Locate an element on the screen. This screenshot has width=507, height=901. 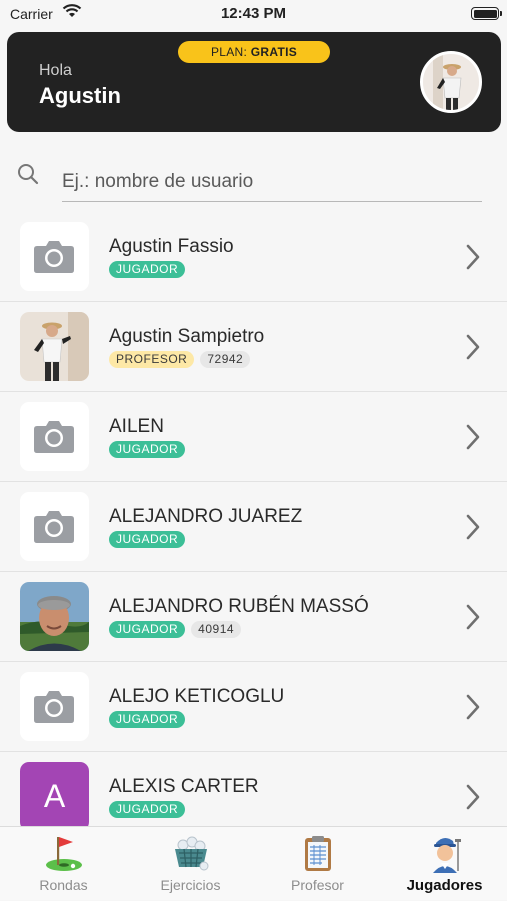
tab-label: Profesor is located at coordinates (317, 885).